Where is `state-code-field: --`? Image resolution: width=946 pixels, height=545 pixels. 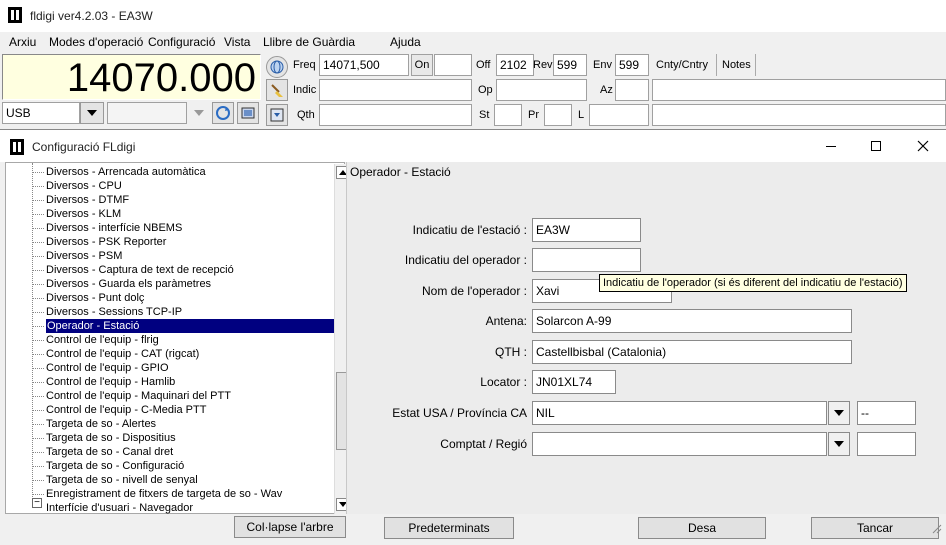 state-code-field: -- is located at coordinates (886, 413).